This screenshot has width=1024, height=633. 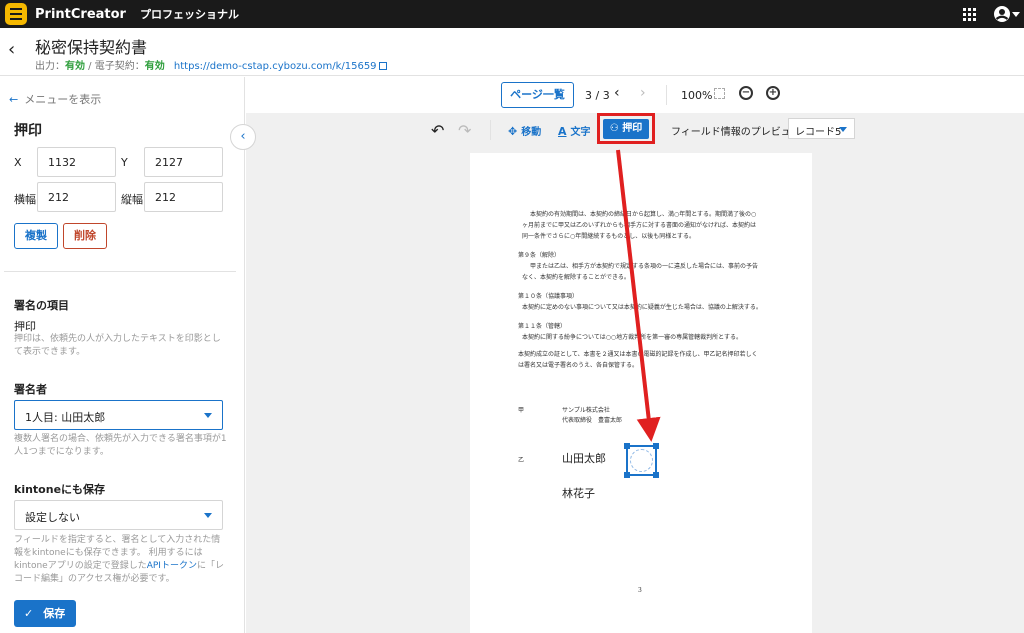 What do you see at coordinates (697, 95) in the screenshot?
I see `zoom-level: 100%` at bounding box center [697, 95].